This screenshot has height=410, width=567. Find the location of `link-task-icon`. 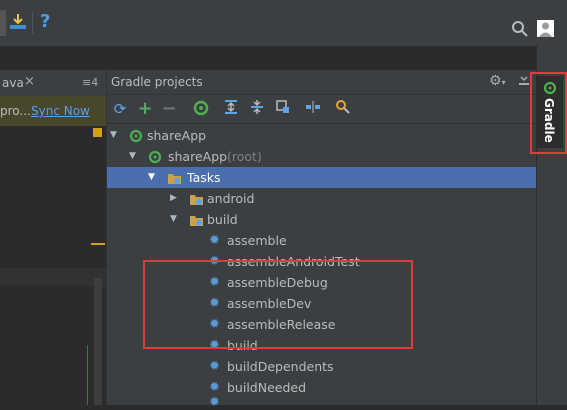

link-task-icon is located at coordinates (283, 109).